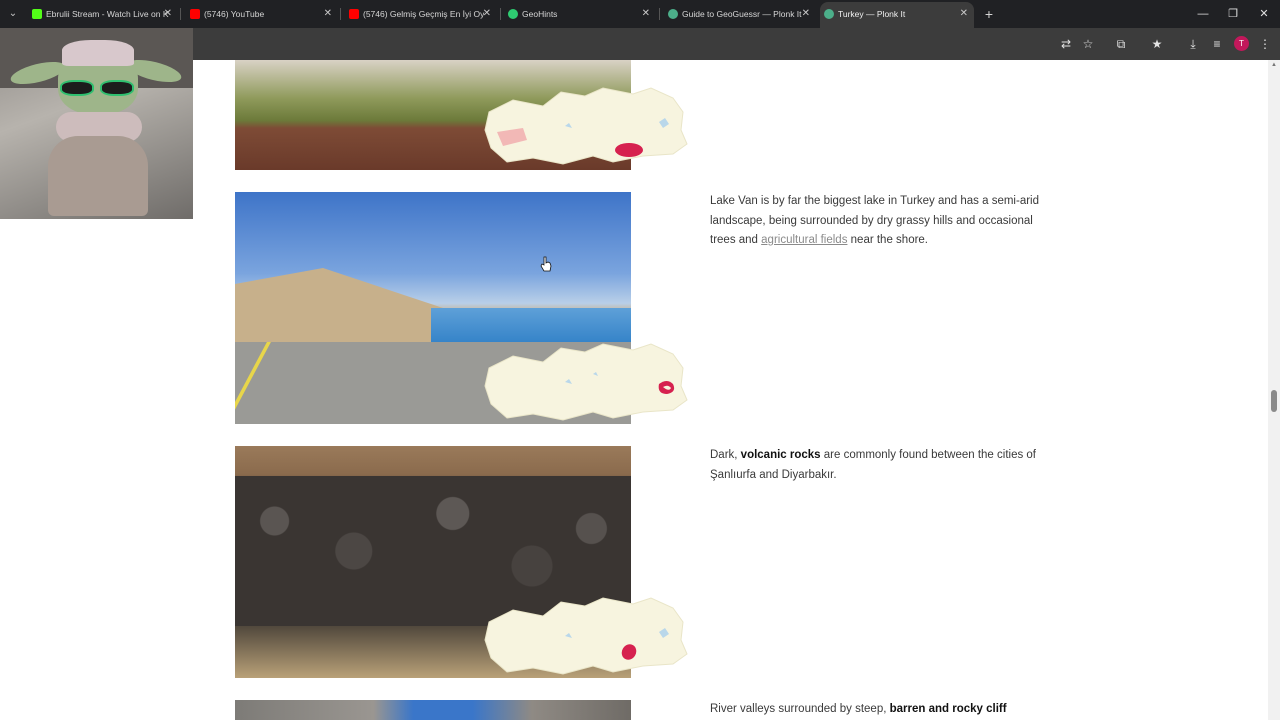 This screenshot has height=720, width=1280. Describe the element at coordinates (1088, 44) in the screenshot. I see `star-icon: ☆` at that location.